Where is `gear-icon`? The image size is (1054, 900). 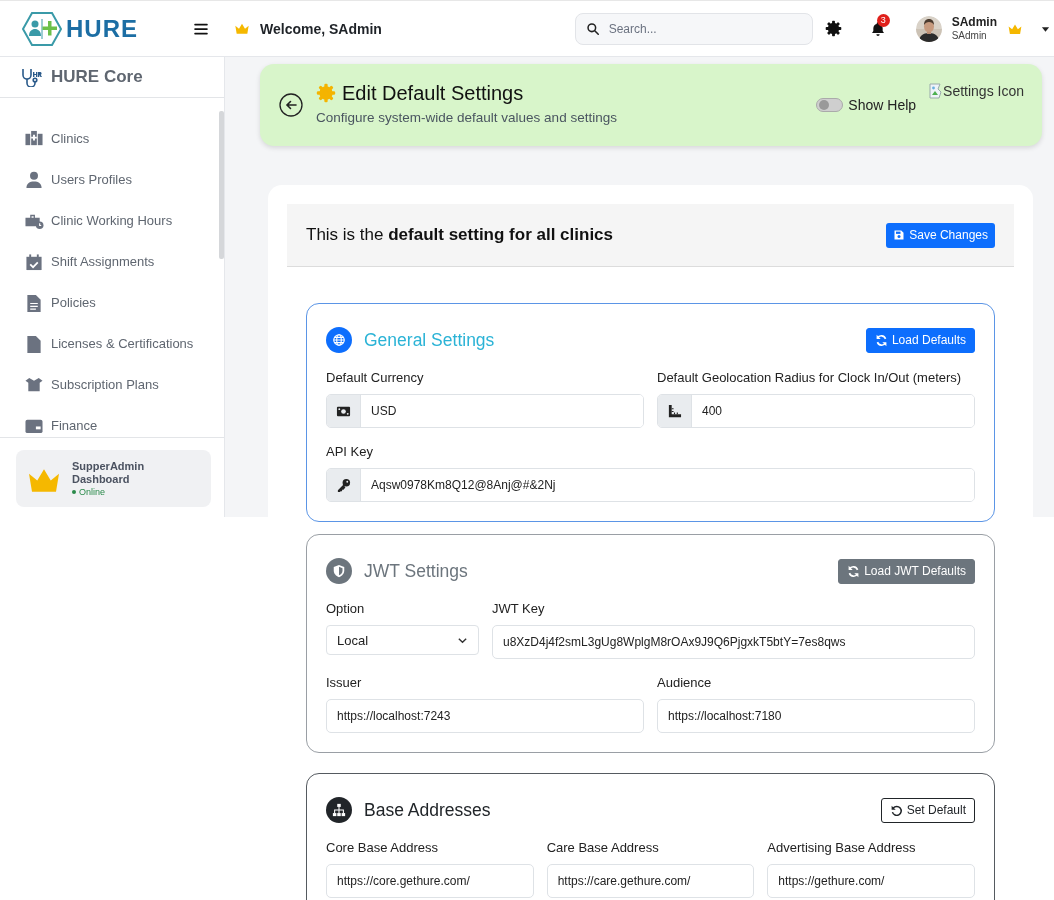
gear-icon is located at coordinates (326, 93).